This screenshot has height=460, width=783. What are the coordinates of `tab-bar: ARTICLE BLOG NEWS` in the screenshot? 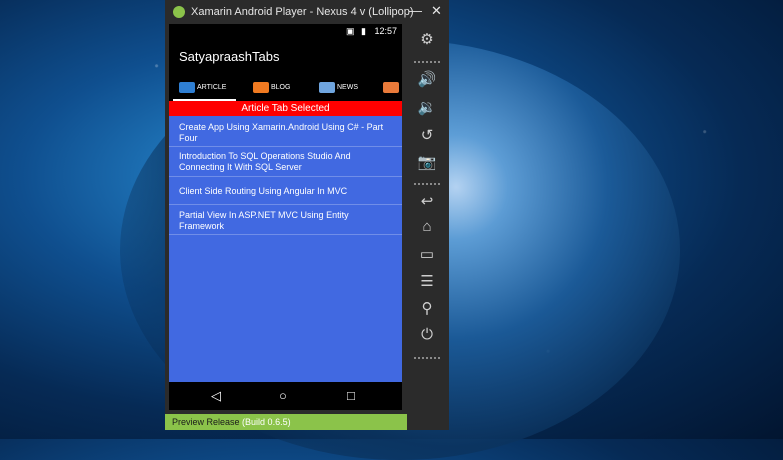 It's located at (285, 87).